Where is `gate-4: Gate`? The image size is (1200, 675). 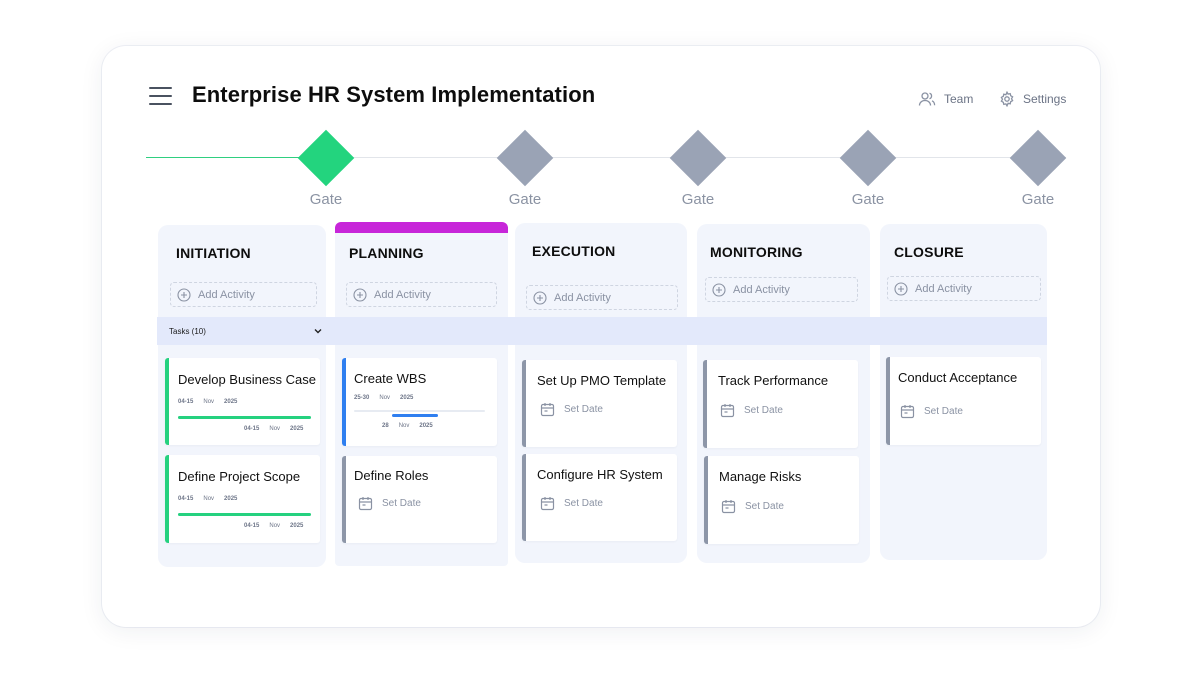
gate-4: Gate is located at coordinates (868, 169).